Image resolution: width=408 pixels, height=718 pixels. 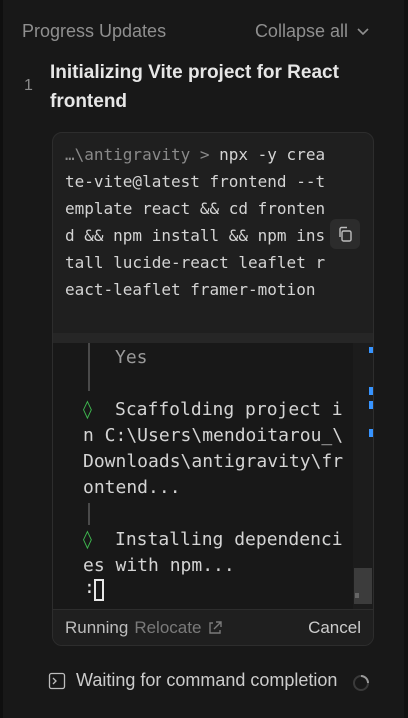 What do you see at coordinates (363, 477) in the screenshot?
I see `terminal-scrollbar` at bounding box center [363, 477].